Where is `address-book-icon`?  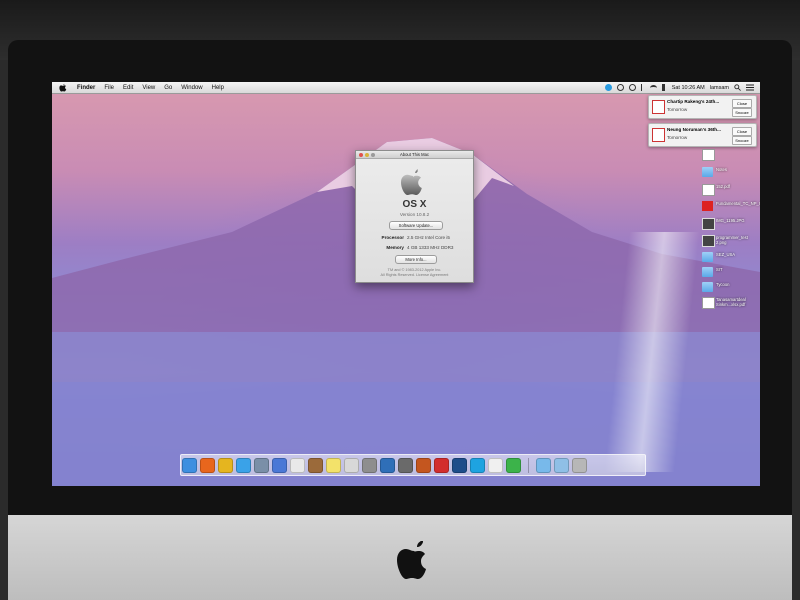
address-book-icon is located at coordinates (315, 465).